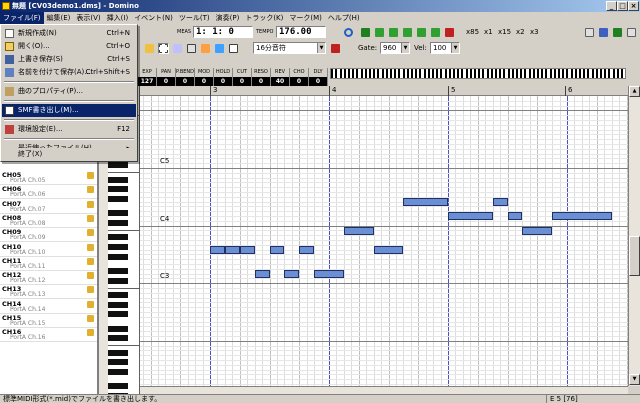  I want to click on track-row: CH15 PortA Ch.15, so click(48, 320).